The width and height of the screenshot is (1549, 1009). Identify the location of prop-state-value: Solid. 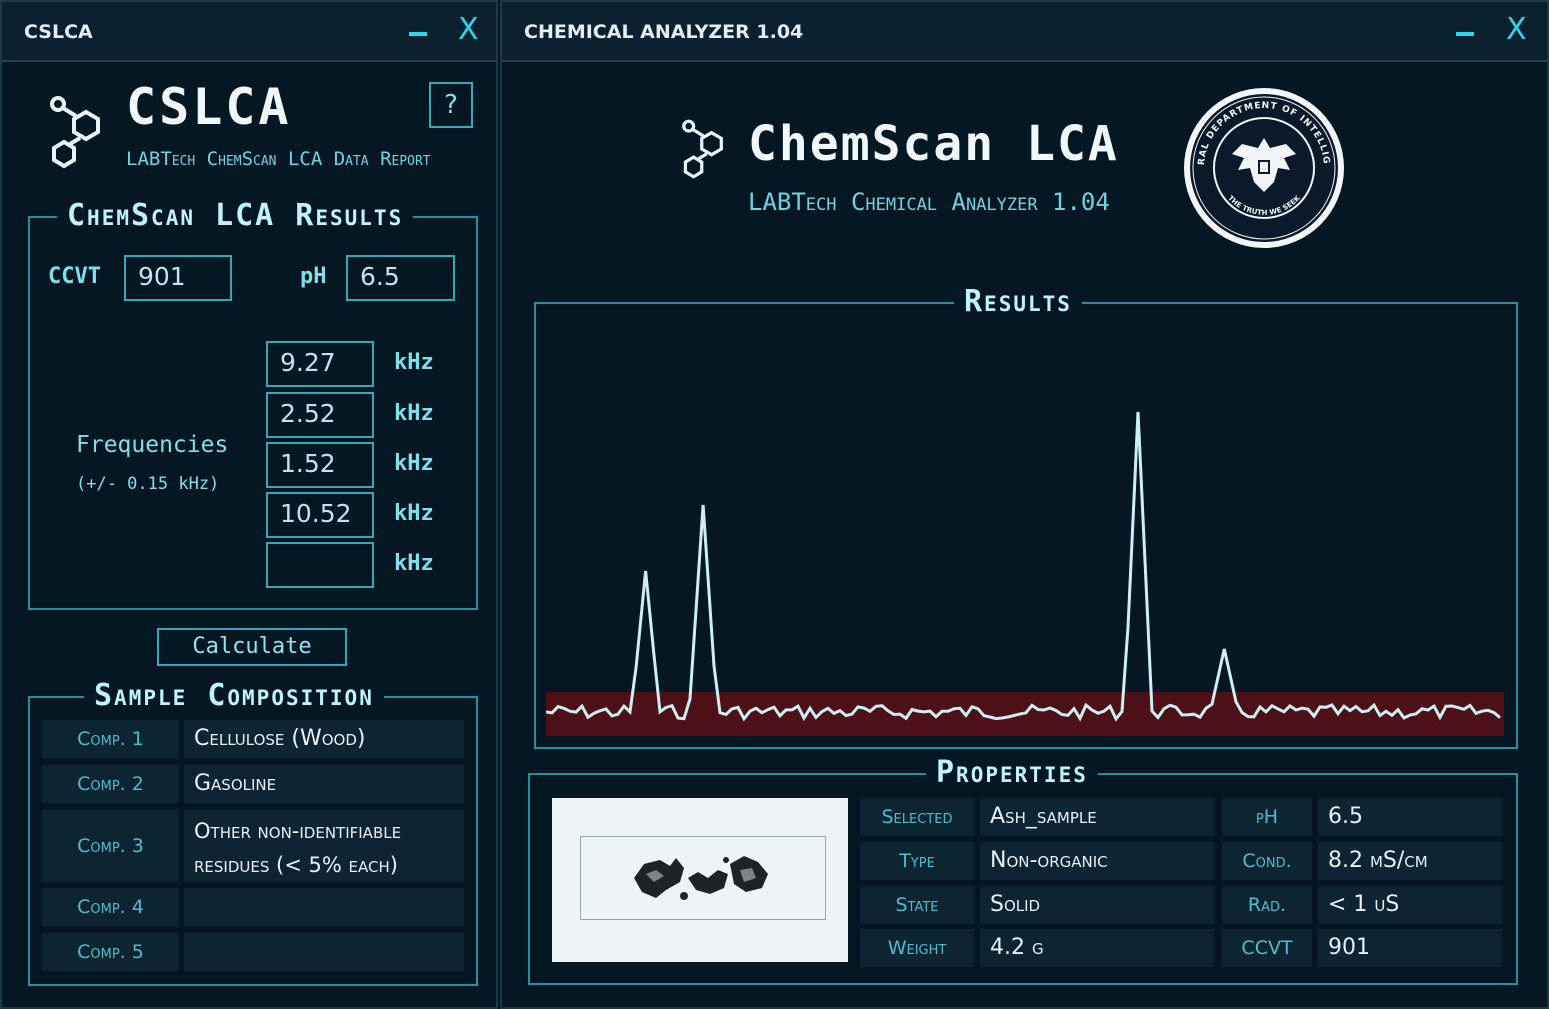
(1097, 905).